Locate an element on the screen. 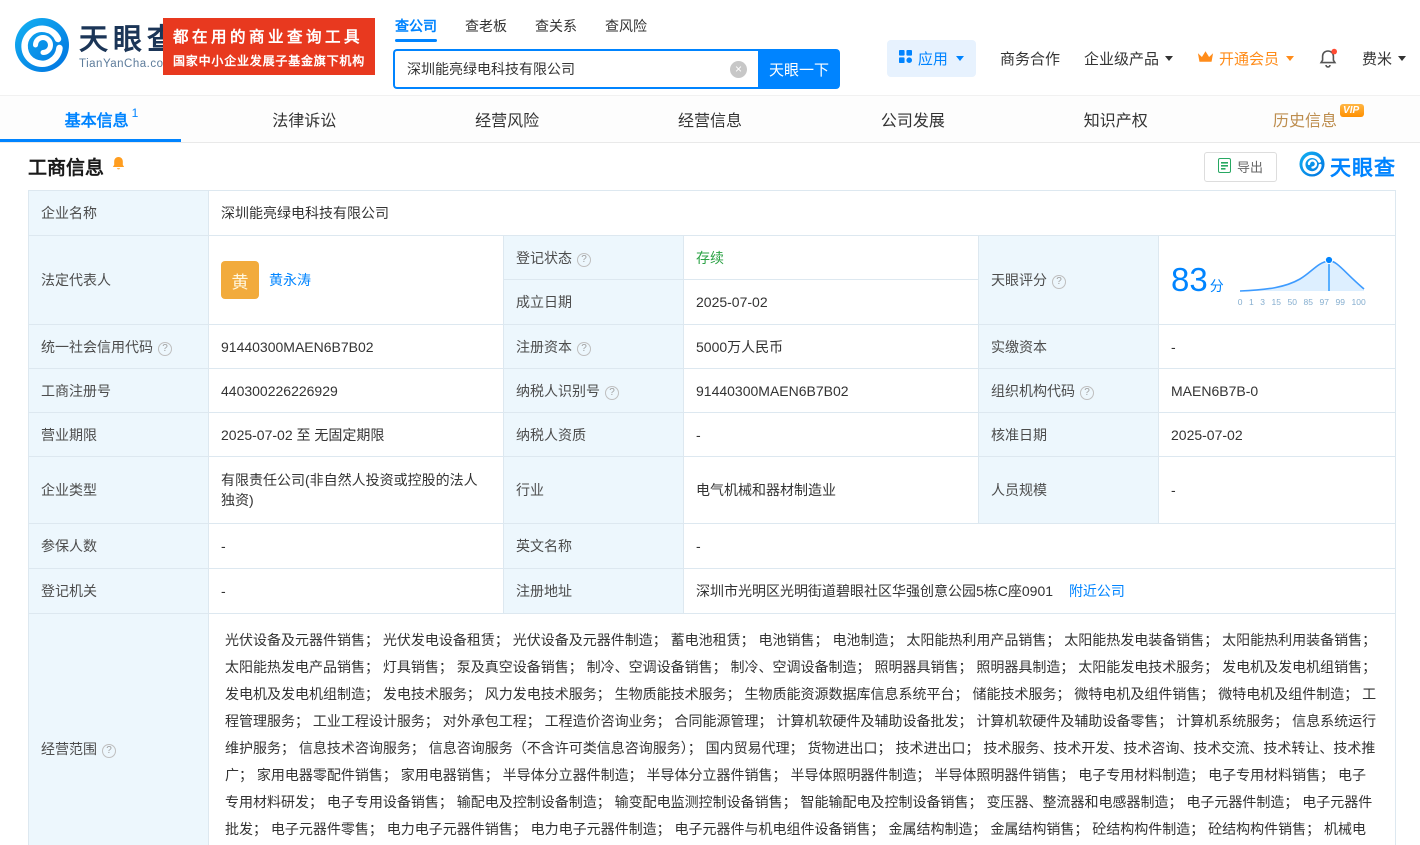  field-label-credit-code: 统一社会信用代码 is located at coordinates (118, 346).